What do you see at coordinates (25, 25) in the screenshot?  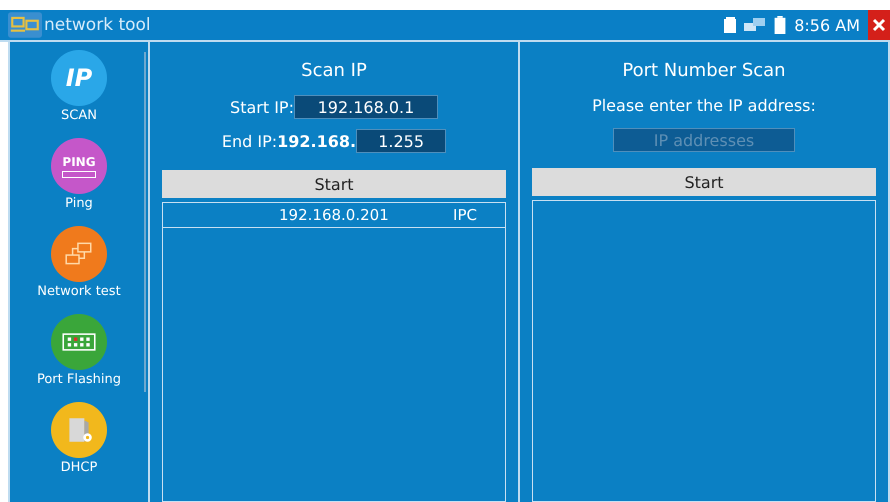 I see `app-icon` at bounding box center [25, 25].